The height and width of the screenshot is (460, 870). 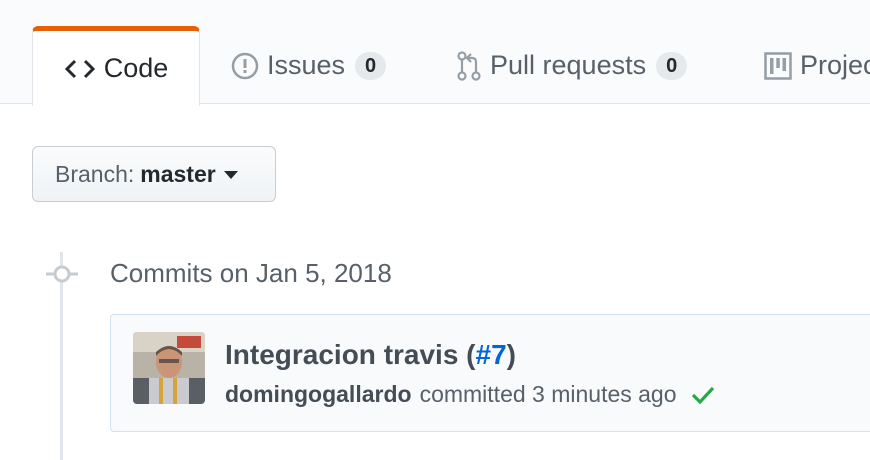 I want to click on pull-requests-count-badge: 0, so click(x=672, y=65).